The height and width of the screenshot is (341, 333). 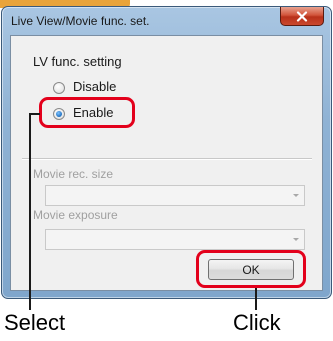 I want to click on disable-radio-label: Disable, so click(x=94, y=86).